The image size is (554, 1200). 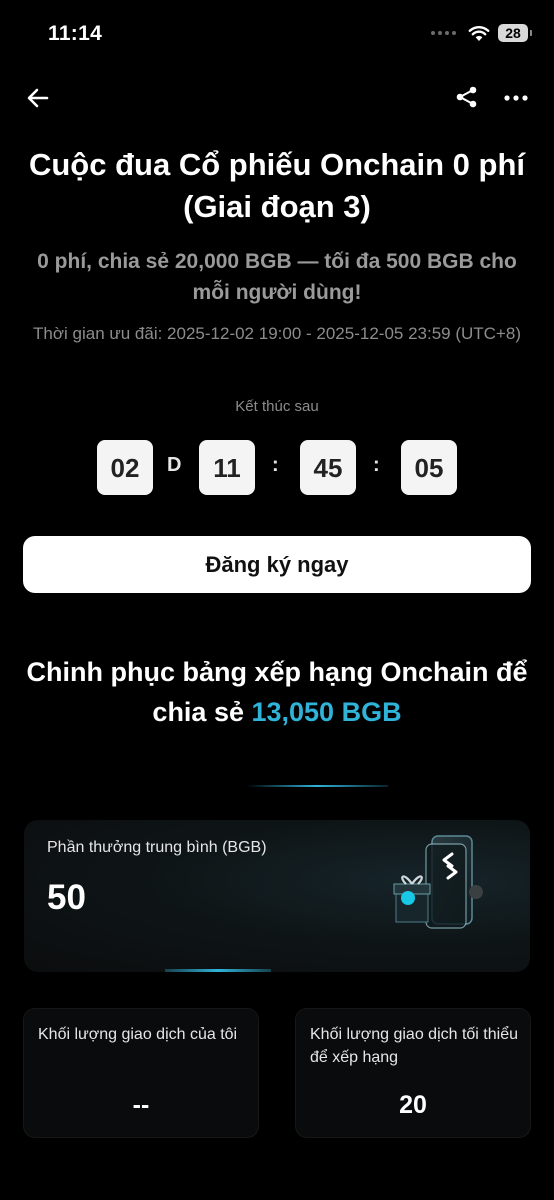 What do you see at coordinates (66, 897) in the screenshot?
I see `average-reward-value: 50` at bounding box center [66, 897].